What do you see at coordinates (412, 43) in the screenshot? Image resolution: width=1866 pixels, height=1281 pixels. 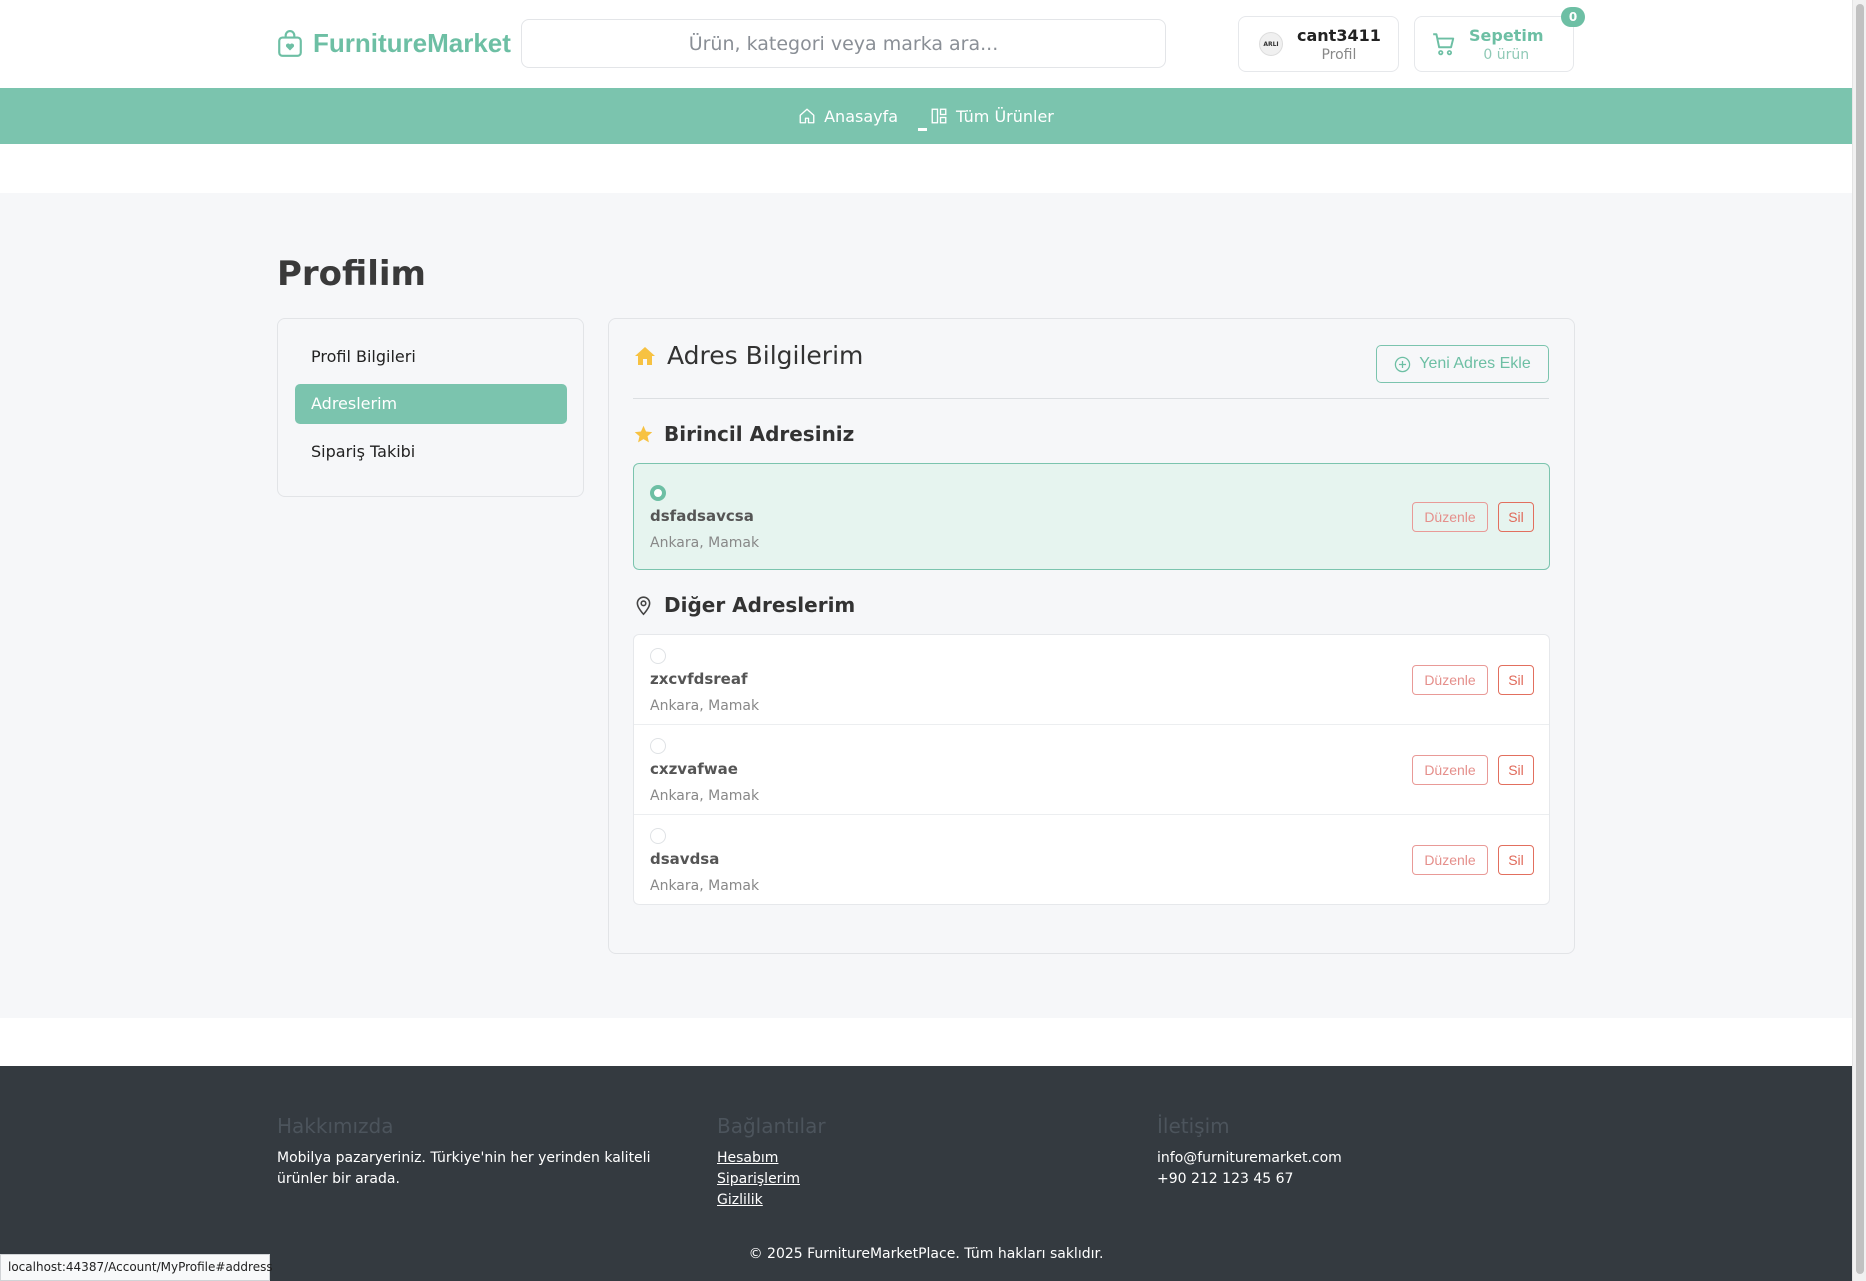 I see `logo-text: FurnitureMarket` at bounding box center [412, 43].